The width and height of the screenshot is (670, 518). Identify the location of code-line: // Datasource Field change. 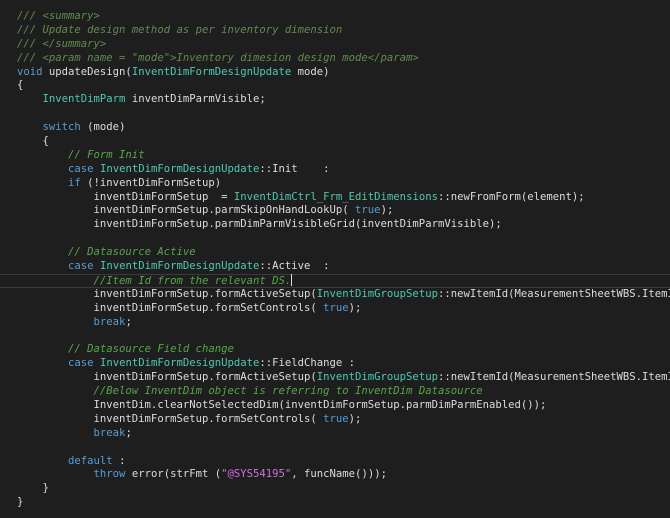
(343, 350).